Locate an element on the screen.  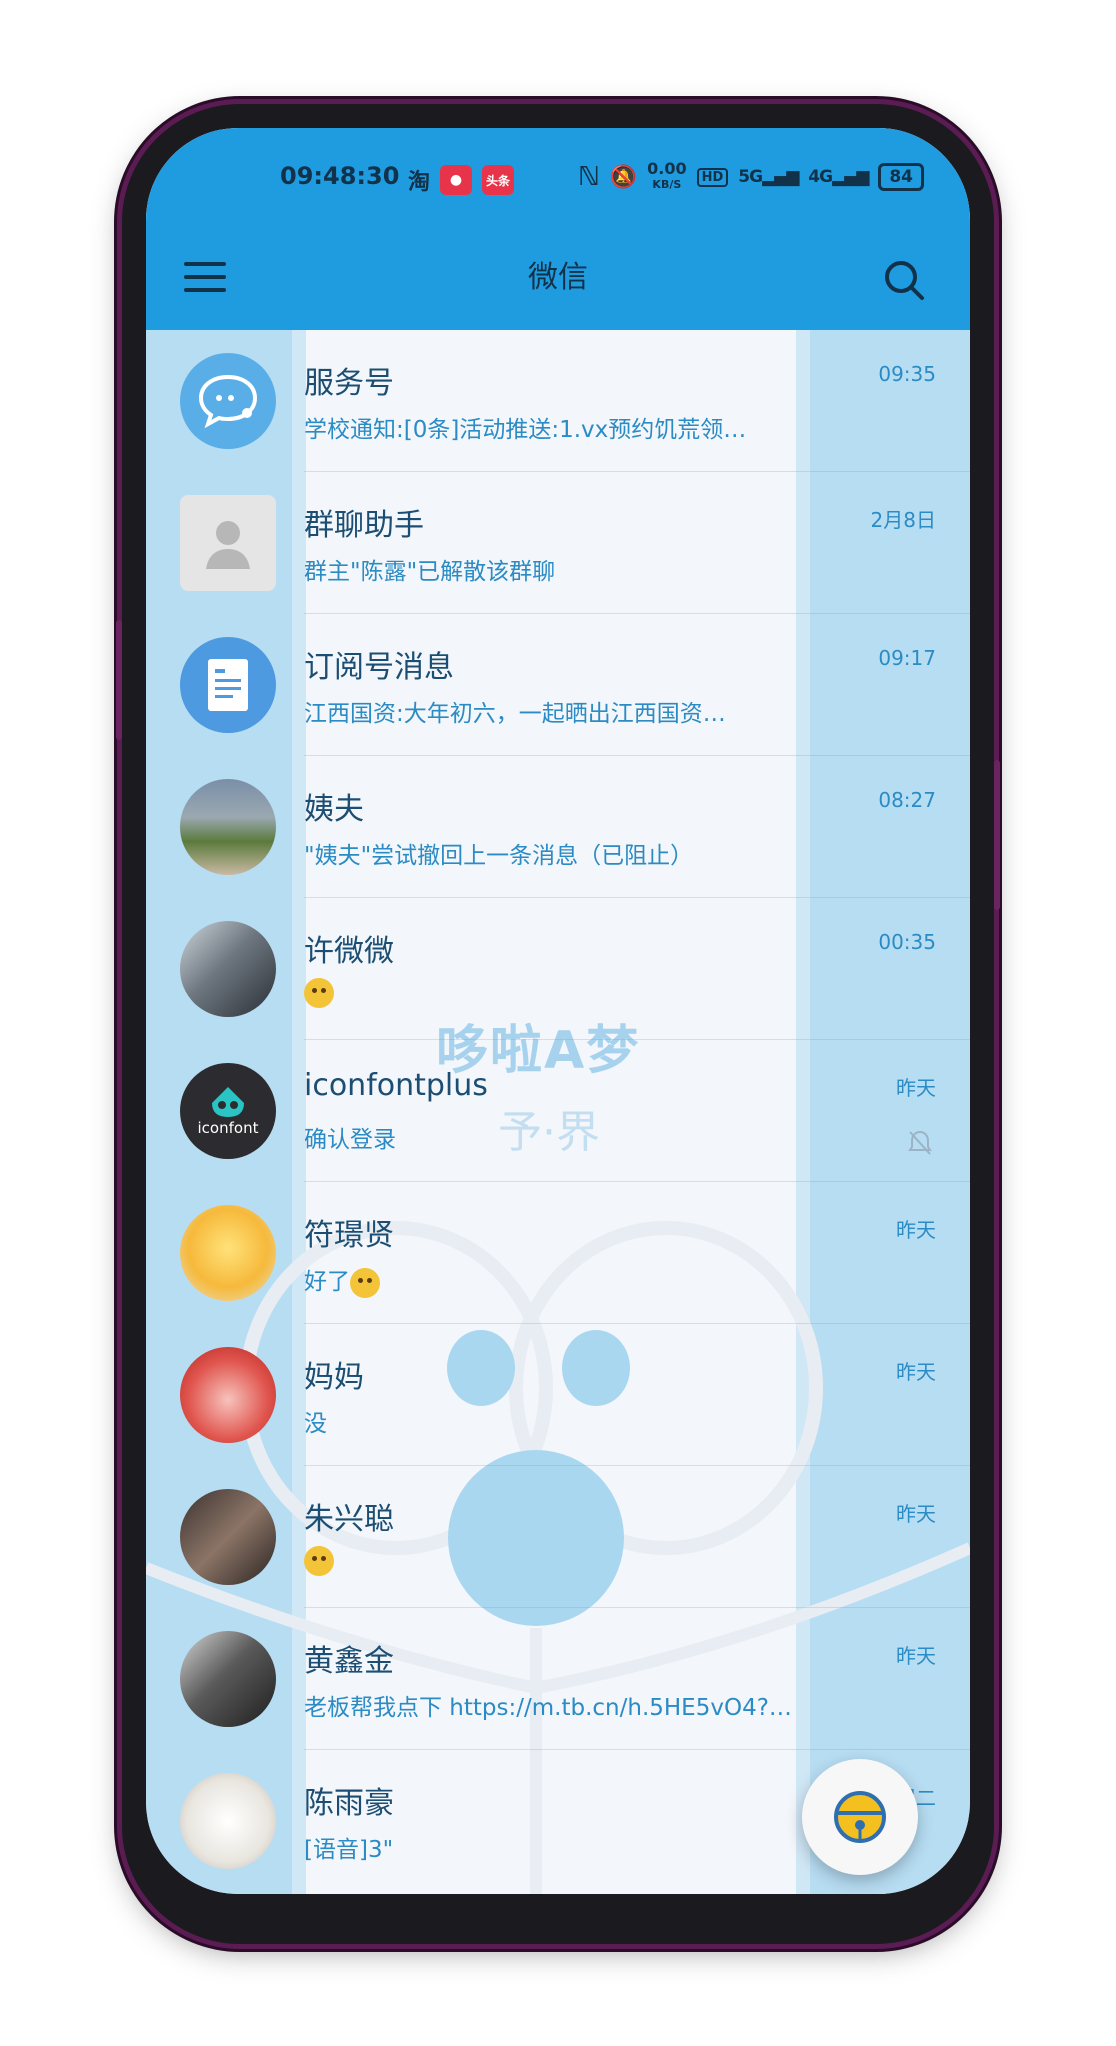
iconfont-avatar: iconfont is located at coordinates (228, 1111).